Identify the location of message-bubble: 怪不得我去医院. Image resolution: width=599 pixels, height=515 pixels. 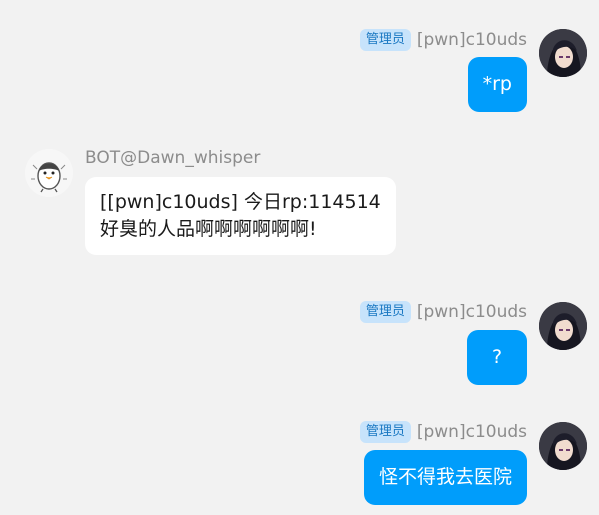
(445, 477).